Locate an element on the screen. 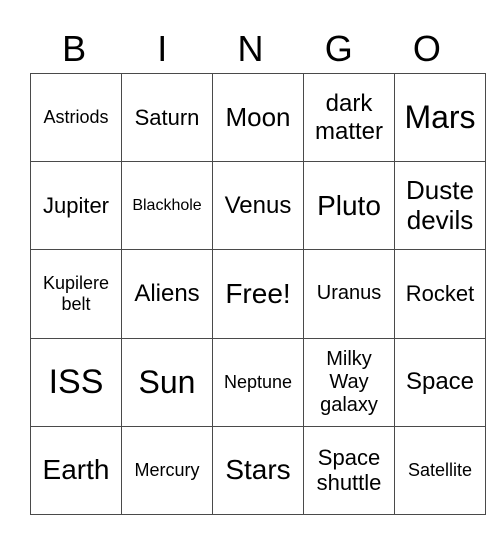  card-cell: Mars is located at coordinates (440, 117).